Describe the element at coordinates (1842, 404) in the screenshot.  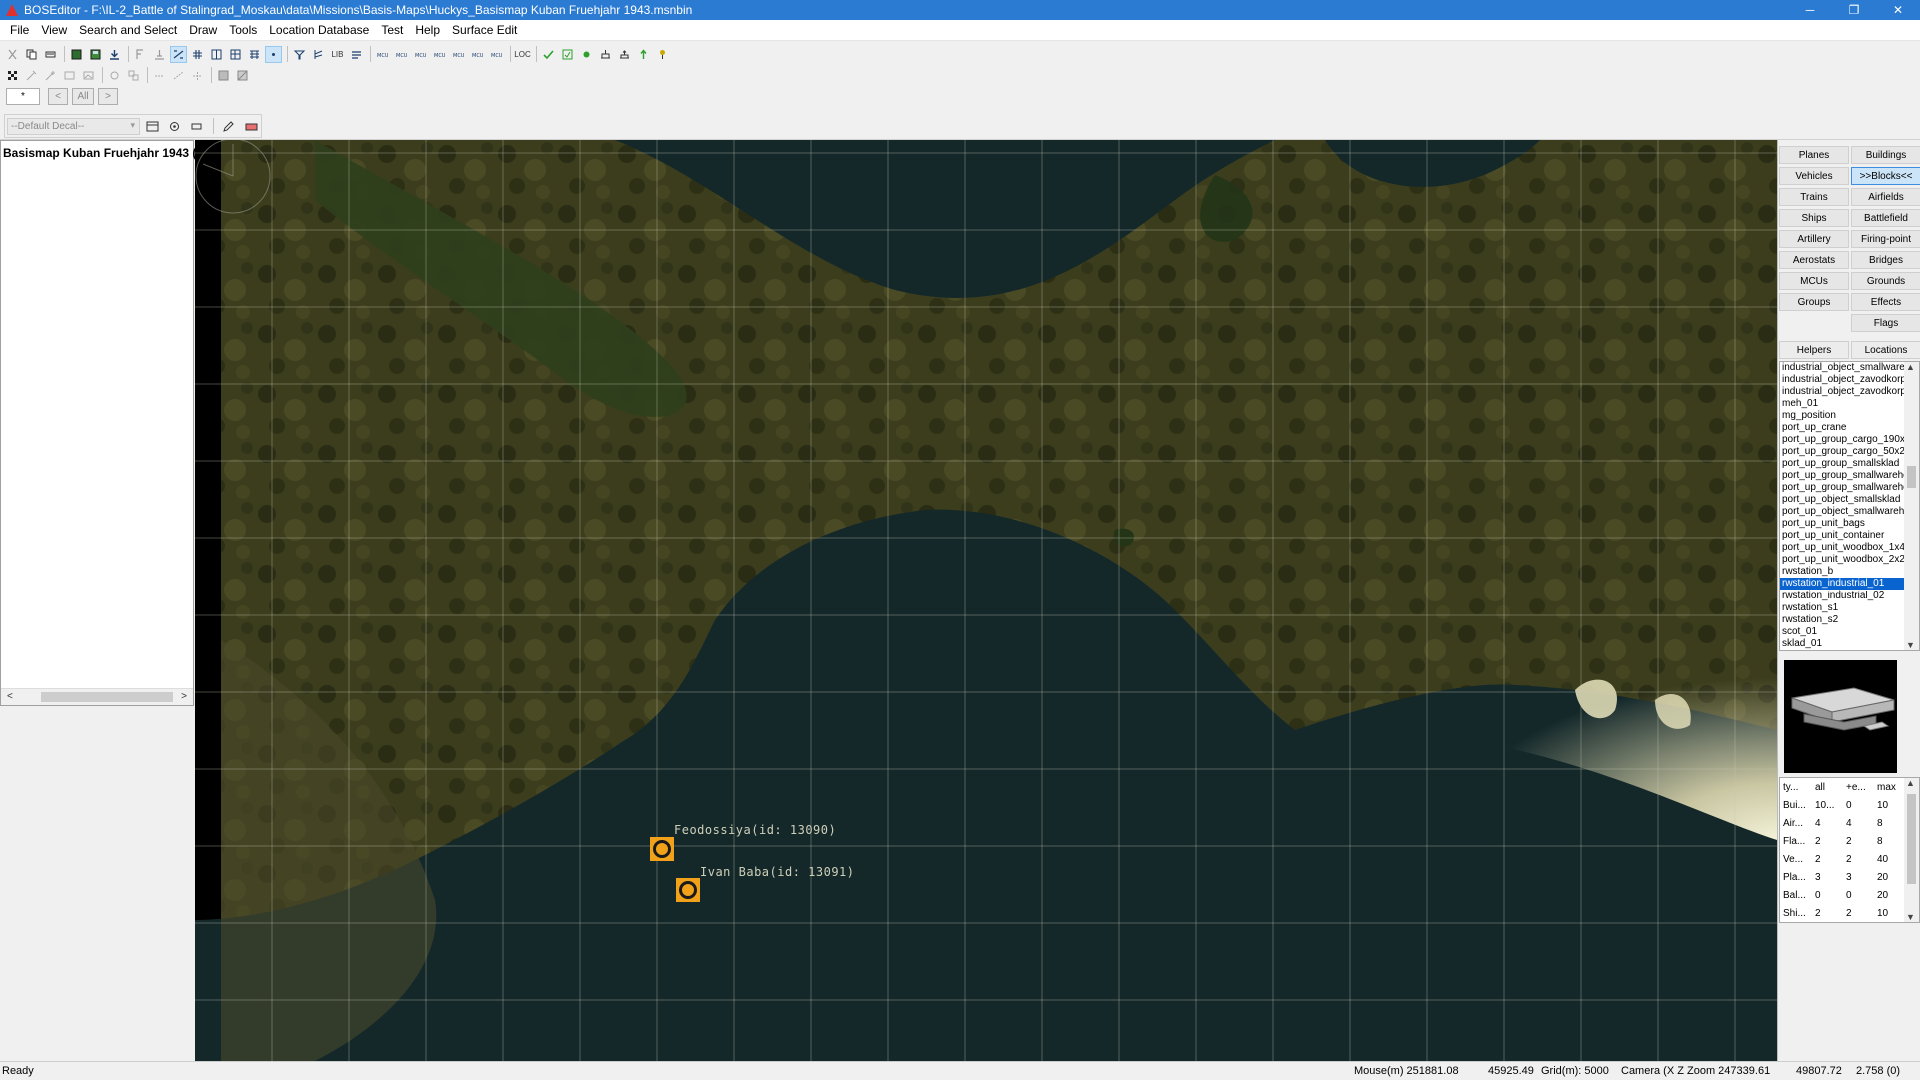
I see `list-item: meh_01` at that location.